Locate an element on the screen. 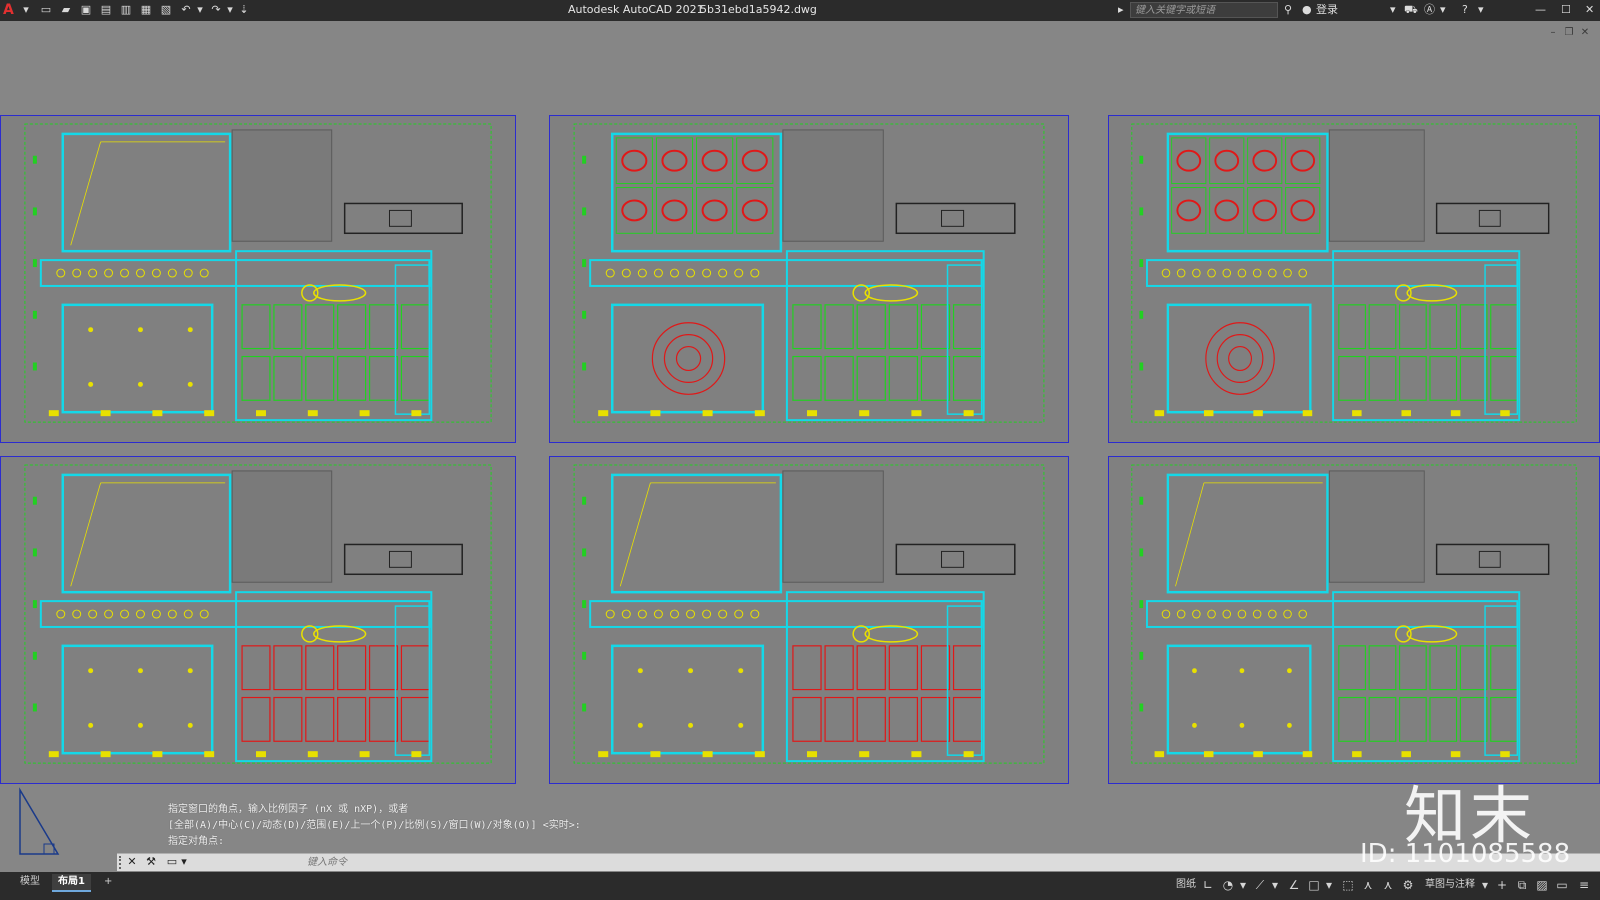 The image size is (1600, 900). save-icon: ▣ is located at coordinates (86, 10).